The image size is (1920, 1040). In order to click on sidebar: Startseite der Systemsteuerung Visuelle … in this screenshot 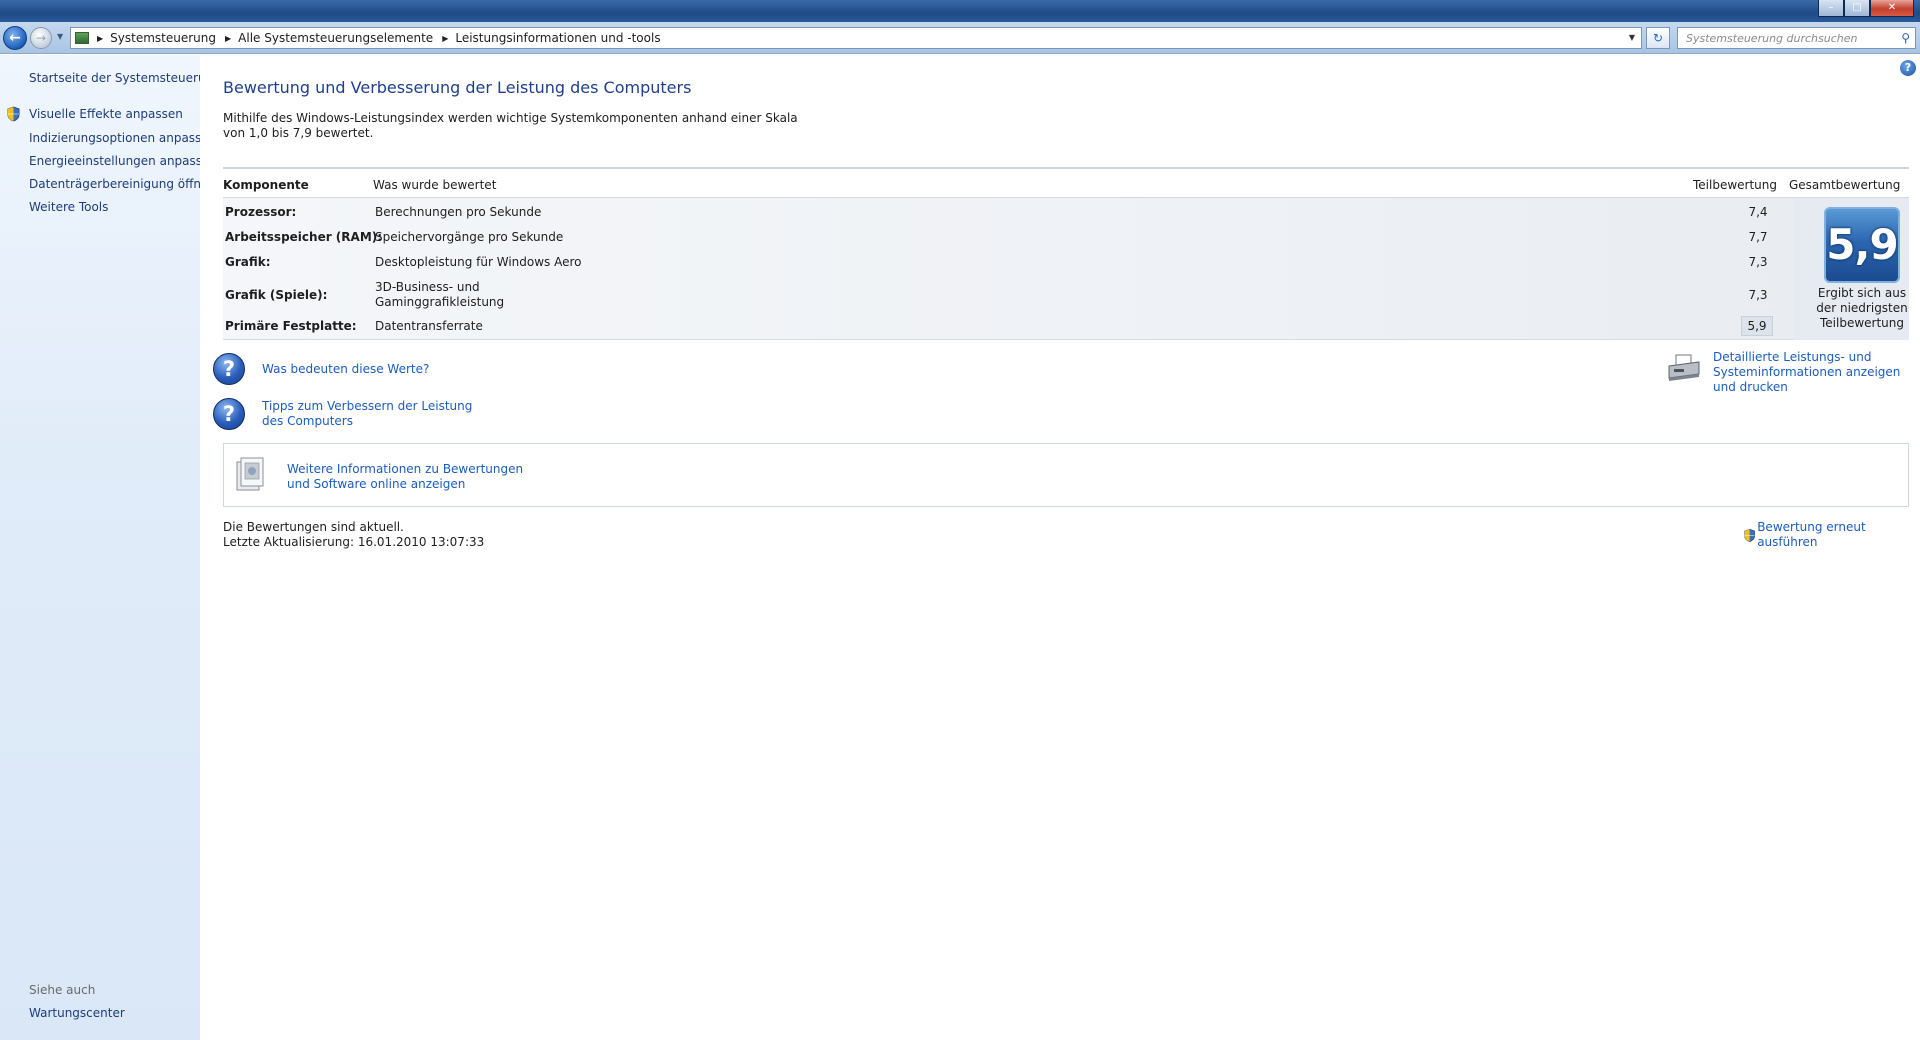, I will do `click(110, 547)`.